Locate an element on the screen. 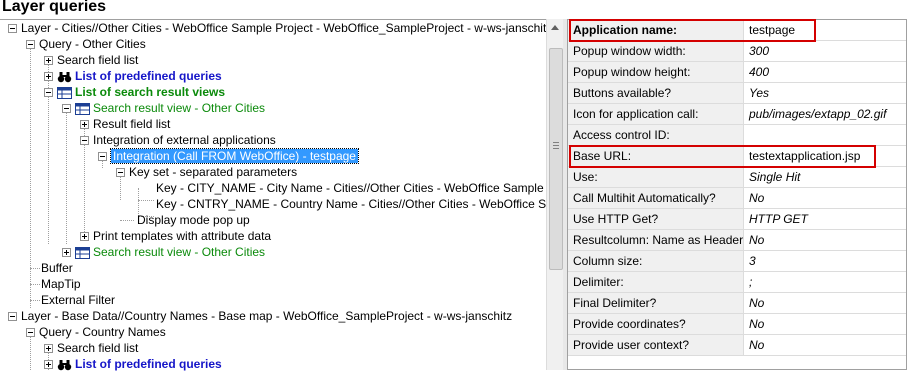 The width and height of the screenshot is (907, 371). property-name: Call Multihit Automatically? is located at coordinates (656, 198).